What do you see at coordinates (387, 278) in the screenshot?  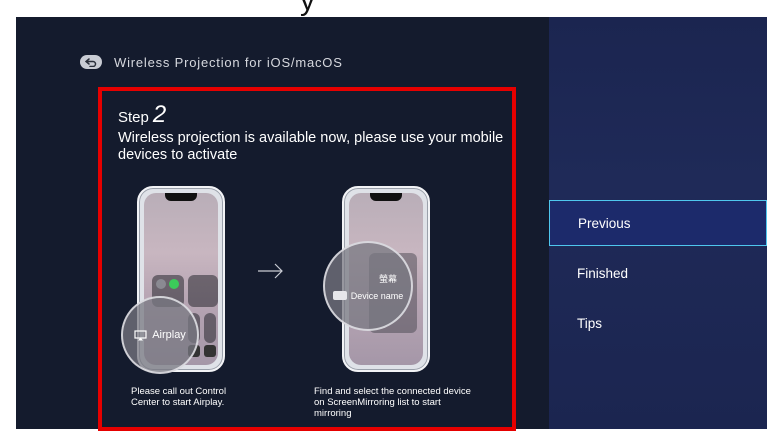 I see `screen-mirroring-label: 螢幕` at bounding box center [387, 278].